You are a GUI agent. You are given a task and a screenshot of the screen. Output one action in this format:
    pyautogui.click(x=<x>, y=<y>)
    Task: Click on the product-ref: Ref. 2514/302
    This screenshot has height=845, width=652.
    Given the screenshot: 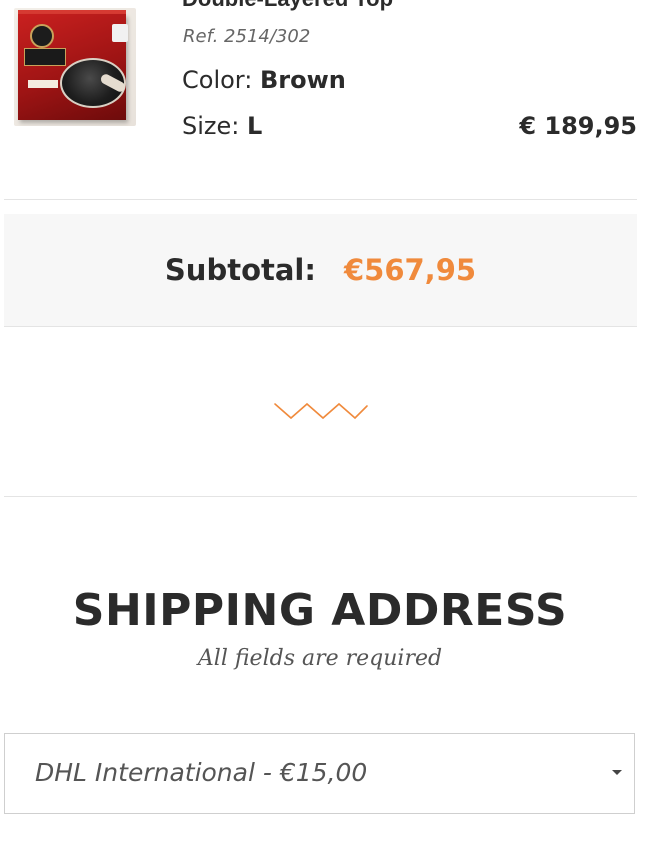 What is the action you would take?
    pyautogui.click(x=247, y=36)
    